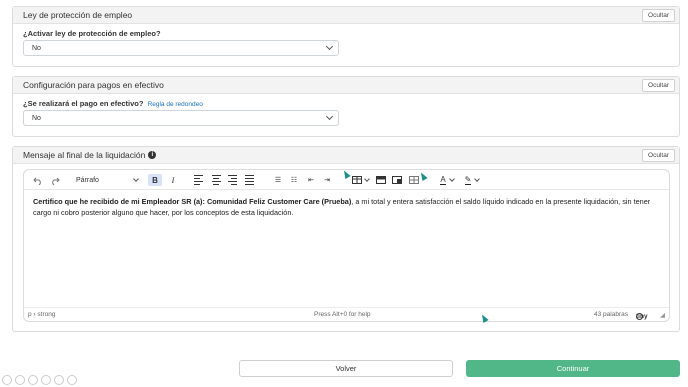 The height and width of the screenshot is (387, 688). What do you see at coordinates (346, 15) in the screenshot?
I see `panel-header: Ley de protección de empleo Ocultar` at bounding box center [346, 15].